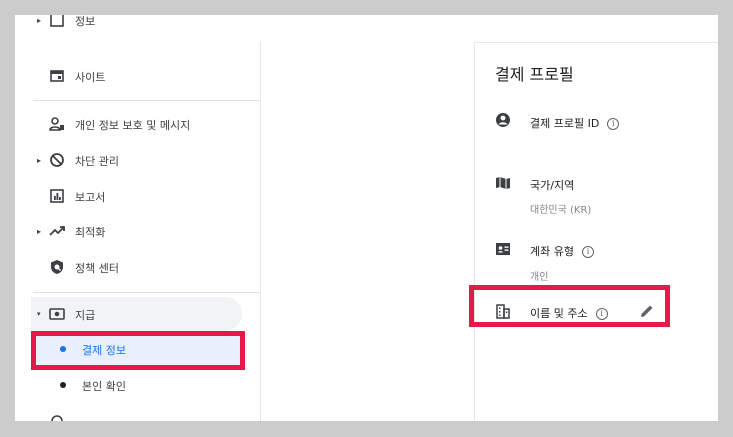  What do you see at coordinates (57, 267) in the screenshot?
I see `shield-icon` at bounding box center [57, 267].